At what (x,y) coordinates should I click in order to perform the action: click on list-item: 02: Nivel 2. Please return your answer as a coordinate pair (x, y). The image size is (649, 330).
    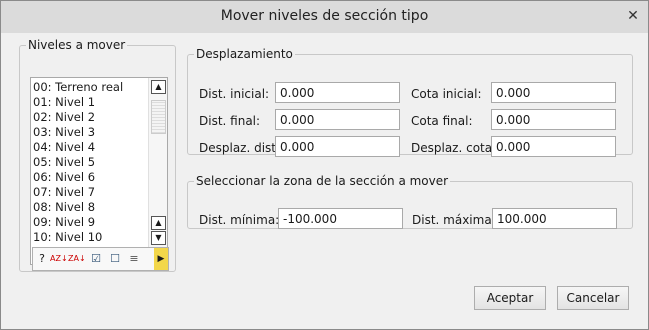
    Looking at the image, I should click on (89, 117).